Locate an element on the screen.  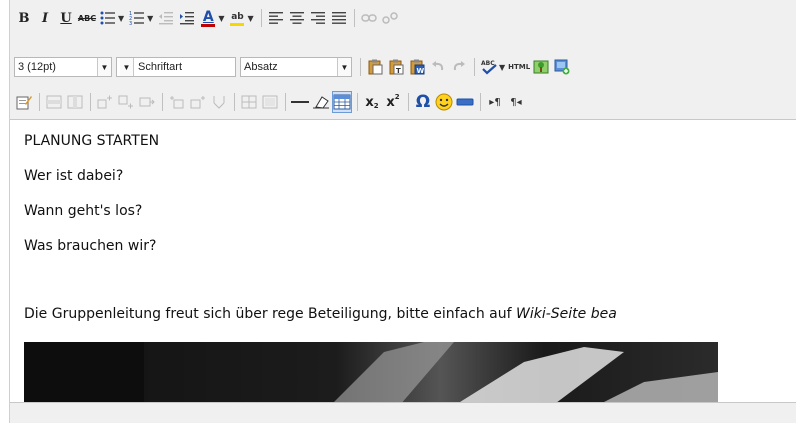
highlight-swatch is located at coordinates (237, 24).